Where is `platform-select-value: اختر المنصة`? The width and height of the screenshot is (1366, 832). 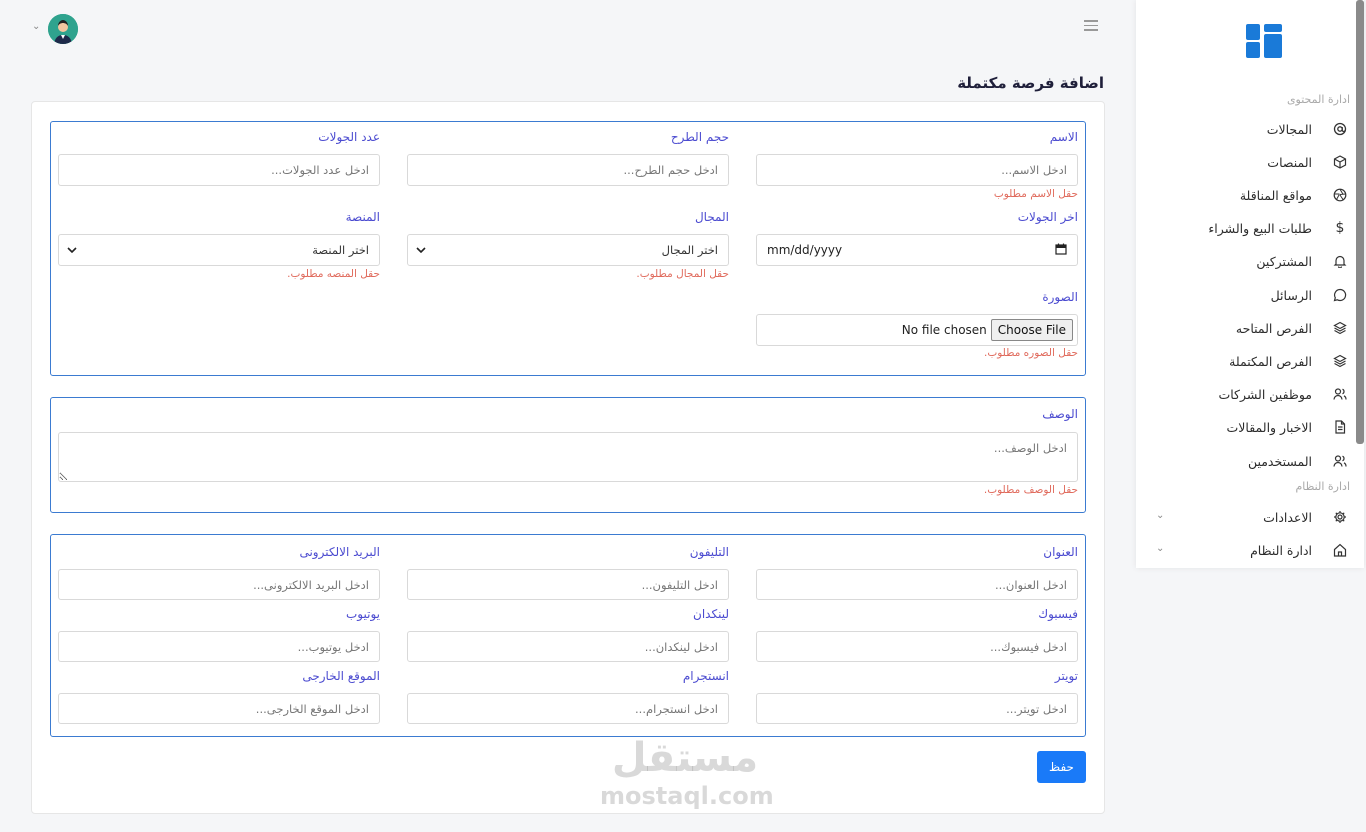 platform-select-value: اختر المنصة is located at coordinates (340, 250).